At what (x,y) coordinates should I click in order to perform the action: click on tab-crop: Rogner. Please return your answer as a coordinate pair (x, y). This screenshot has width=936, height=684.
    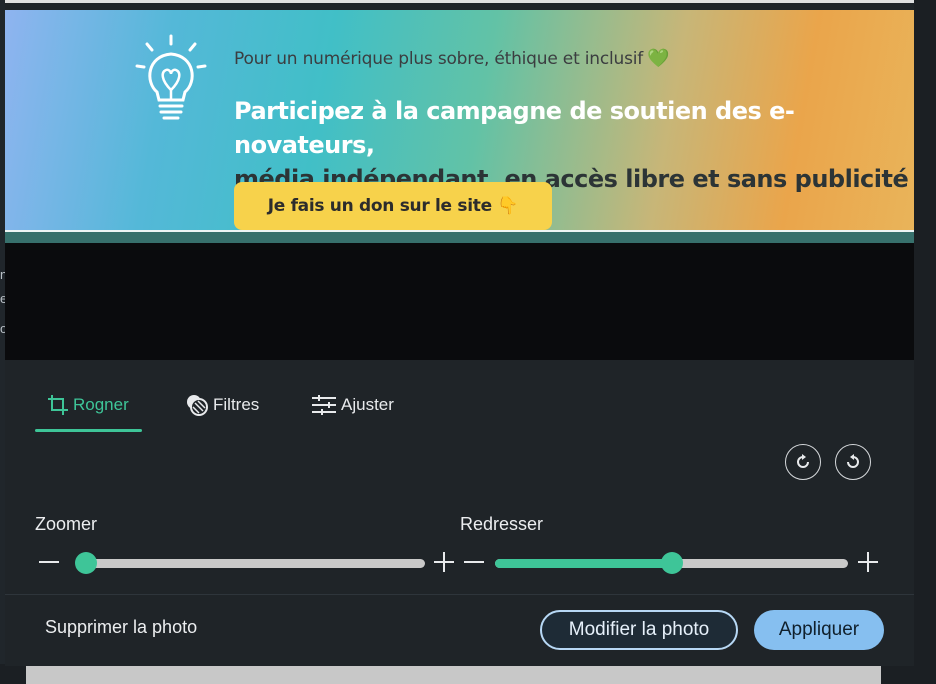
    Looking at the image, I should click on (88, 405).